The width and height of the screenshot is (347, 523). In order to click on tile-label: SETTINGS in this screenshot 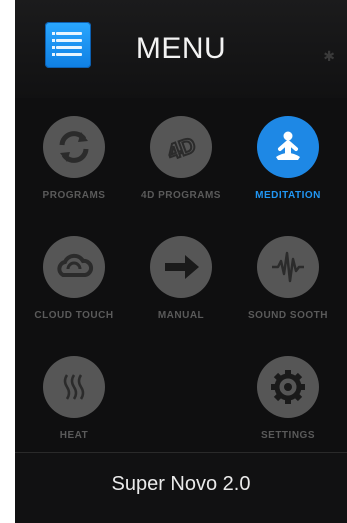, I will do `click(287, 435)`.